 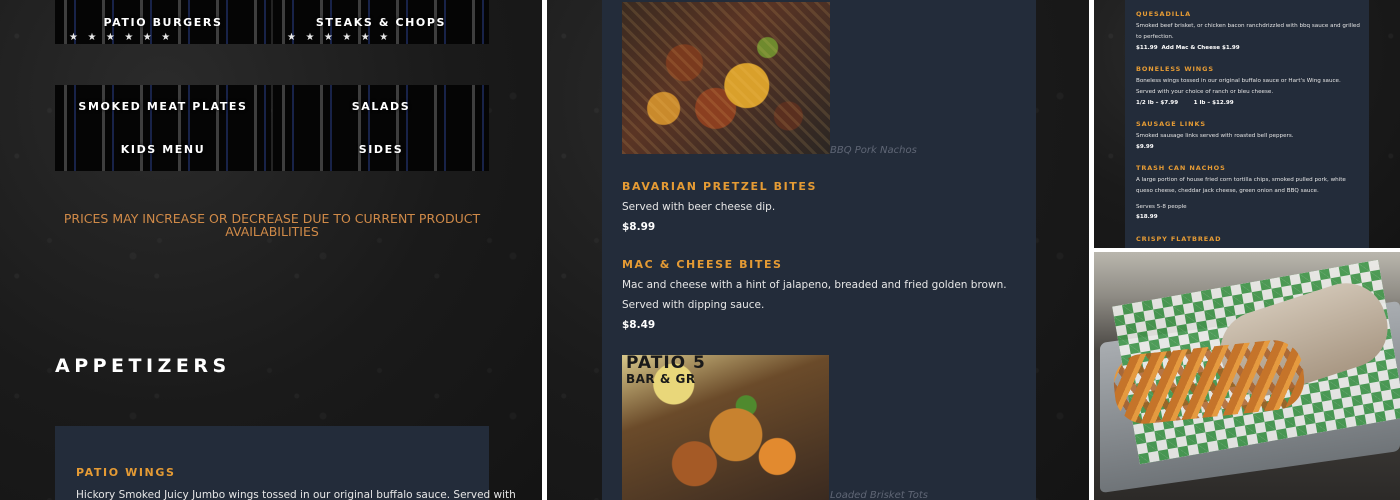 I want to click on section-title-appetizers: APPETIZERS, so click(x=143, y=366).